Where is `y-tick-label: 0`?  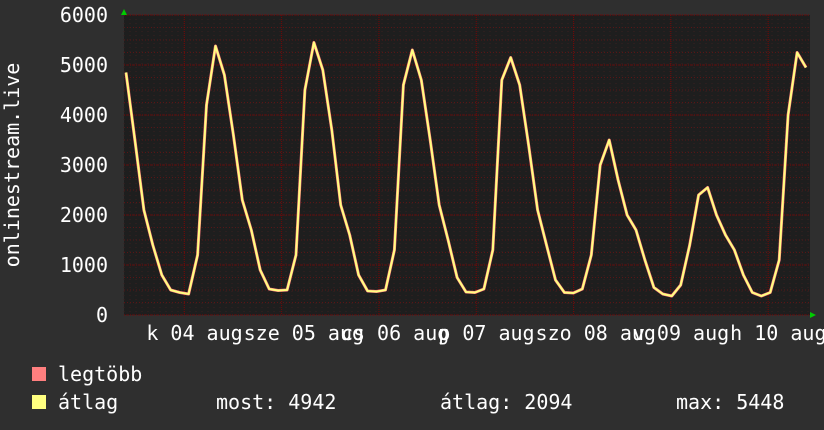 y-tick-label: 0 is located at coordinates (102, 315).